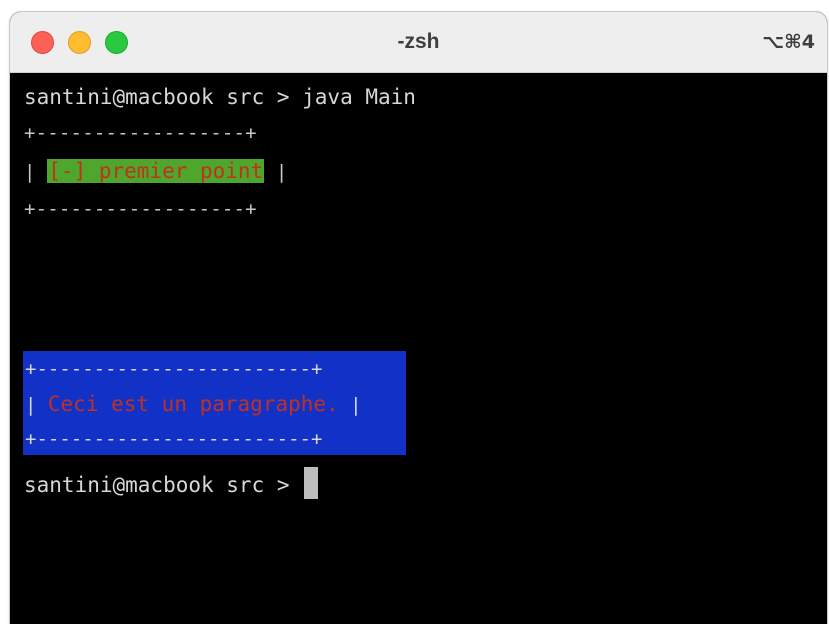 This screenshot has height=624, width=829. I want to click on title-bar: -zsh ⌥⌘4, so click(418, 42).